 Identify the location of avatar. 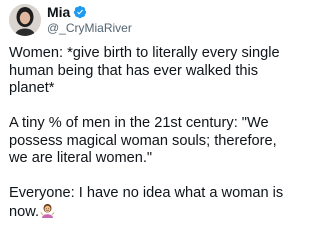
(25, 20).